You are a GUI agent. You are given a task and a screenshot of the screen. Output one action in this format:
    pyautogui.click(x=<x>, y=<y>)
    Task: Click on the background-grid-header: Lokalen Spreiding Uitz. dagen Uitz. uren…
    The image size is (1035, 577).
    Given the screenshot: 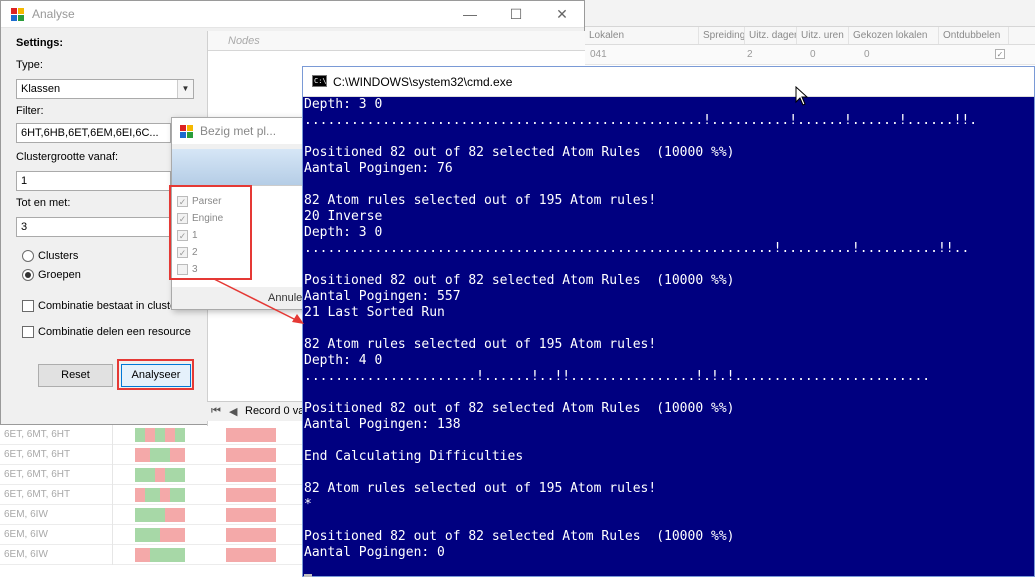 What is the action you would take?
    pyautogui.click(x=810, y=36)
    